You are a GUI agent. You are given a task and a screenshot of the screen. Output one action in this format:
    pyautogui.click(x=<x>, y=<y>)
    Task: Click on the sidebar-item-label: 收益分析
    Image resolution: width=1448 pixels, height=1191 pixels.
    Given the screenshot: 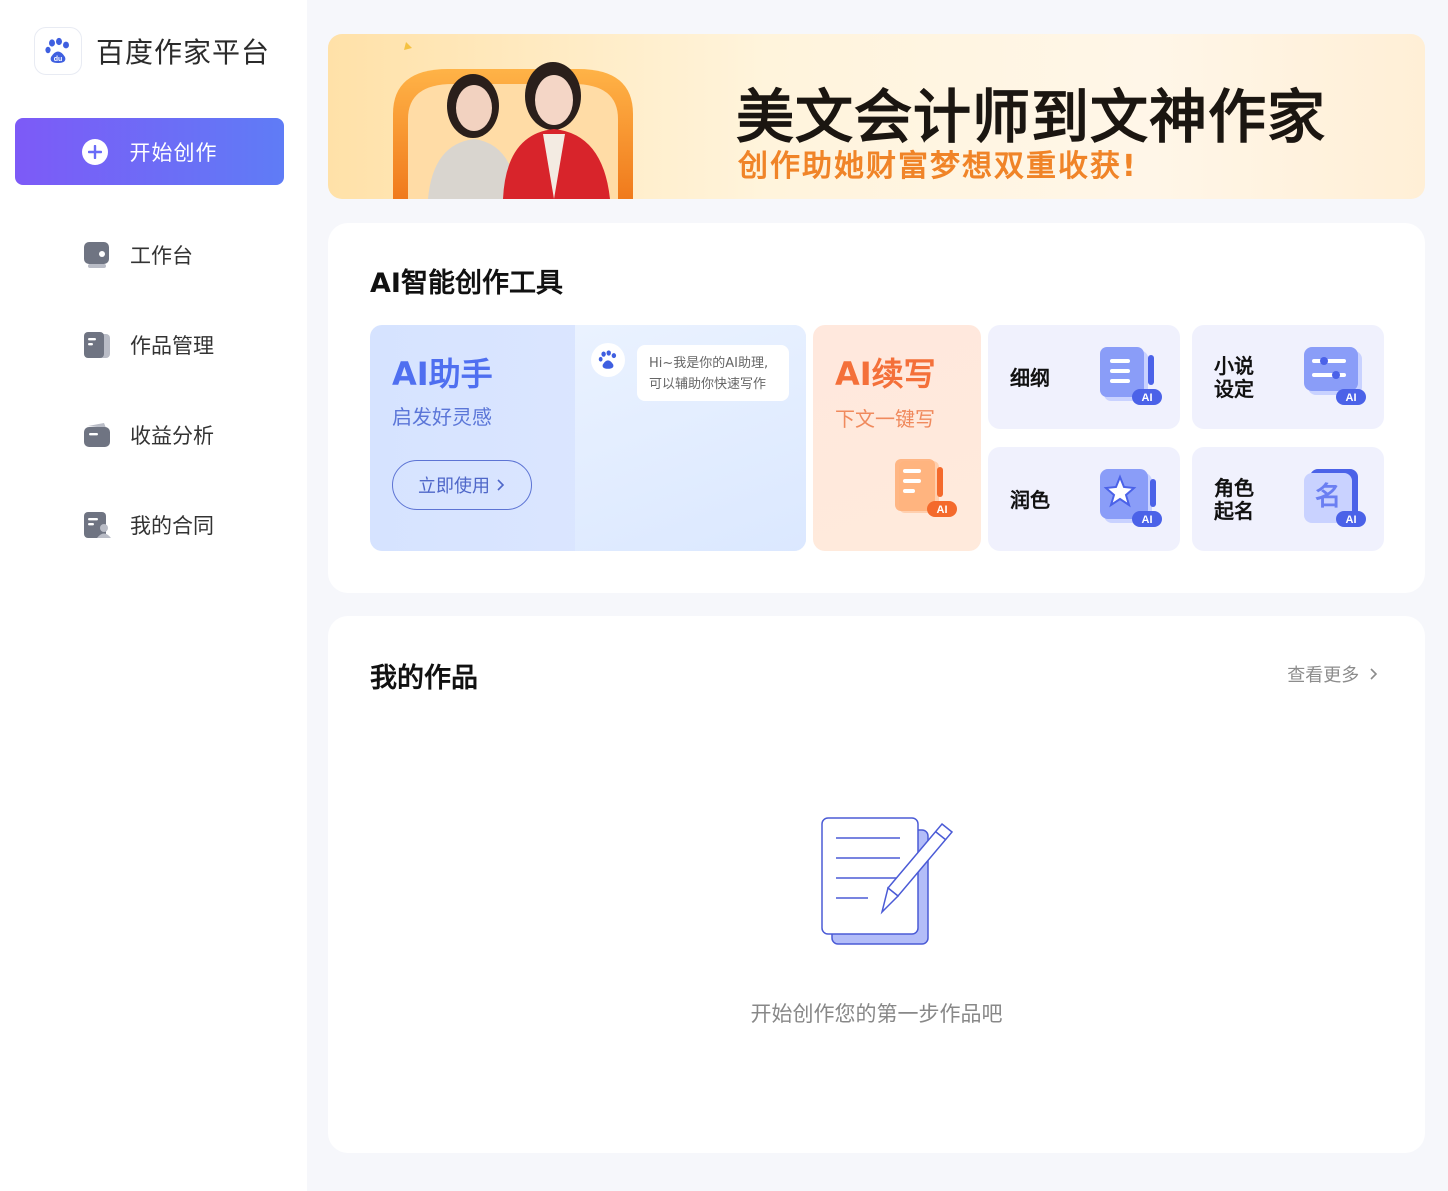 What is the action you would take?
    pyautogui.click(x=172, y=436)
    